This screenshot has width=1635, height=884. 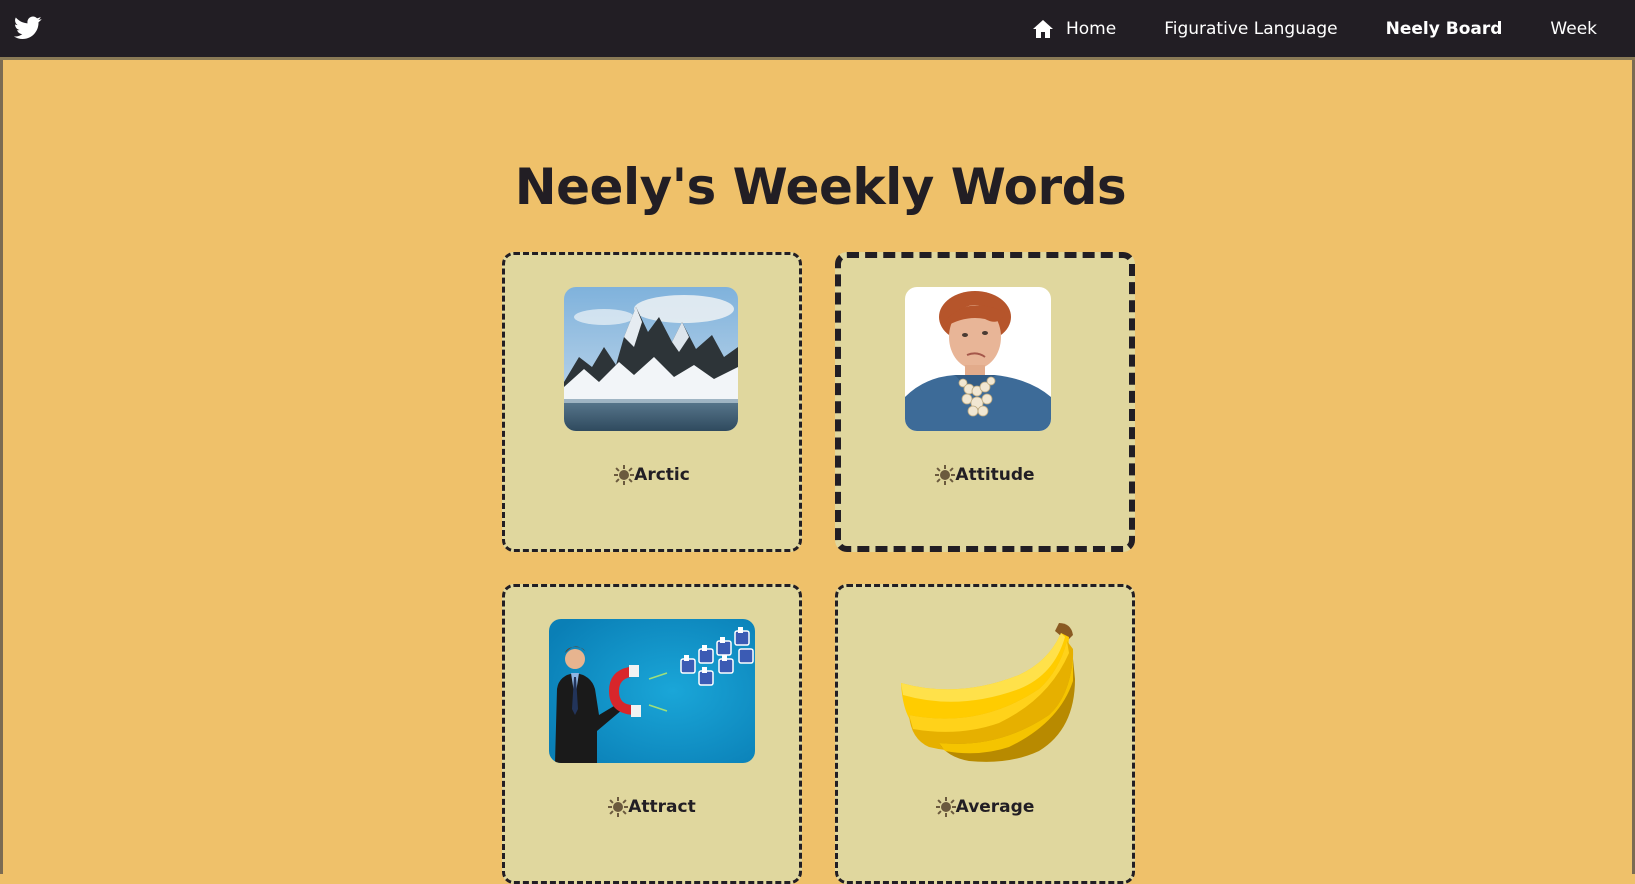 What do you see at coordinates (978, 359) in the screenshot?
I see `skeptical-woman-image` at bounding box center [978, 359].